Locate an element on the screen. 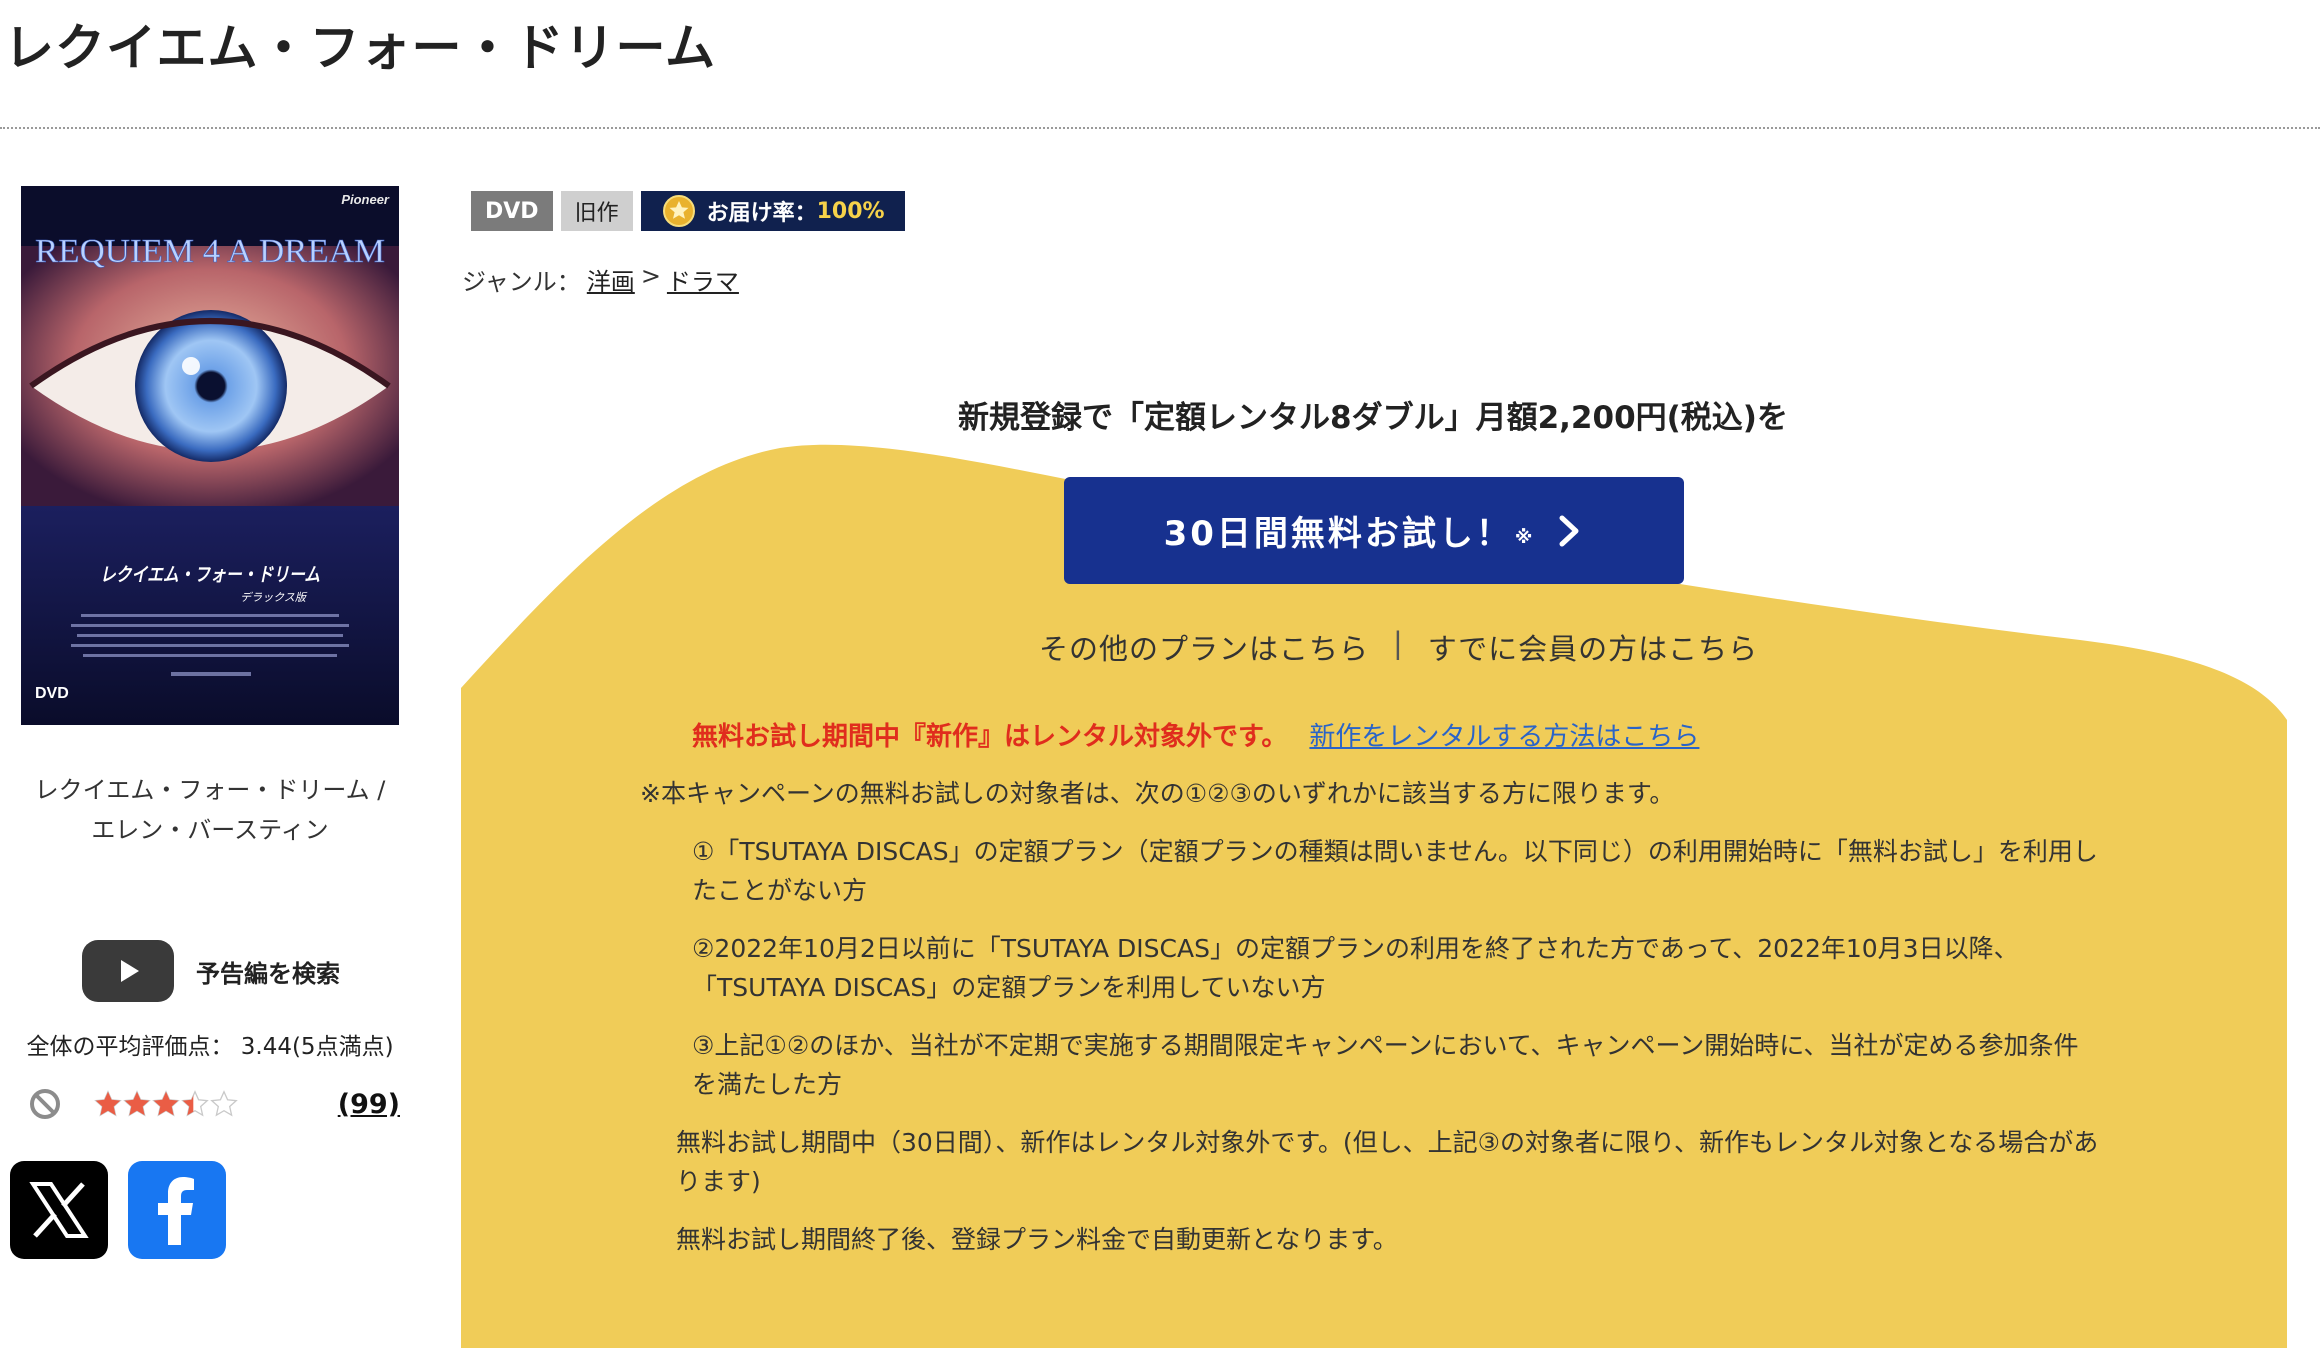 Image resolution: width=2320 pixels, height=1348 pixels. rating-row: (99) is located at coordinates (214, 1104).